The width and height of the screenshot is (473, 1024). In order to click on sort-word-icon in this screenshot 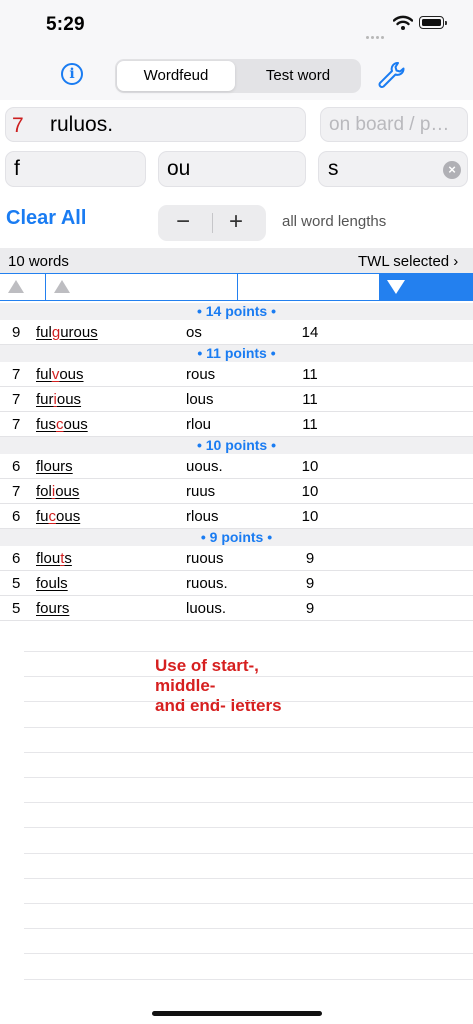, I will do `click(62, 286)`.